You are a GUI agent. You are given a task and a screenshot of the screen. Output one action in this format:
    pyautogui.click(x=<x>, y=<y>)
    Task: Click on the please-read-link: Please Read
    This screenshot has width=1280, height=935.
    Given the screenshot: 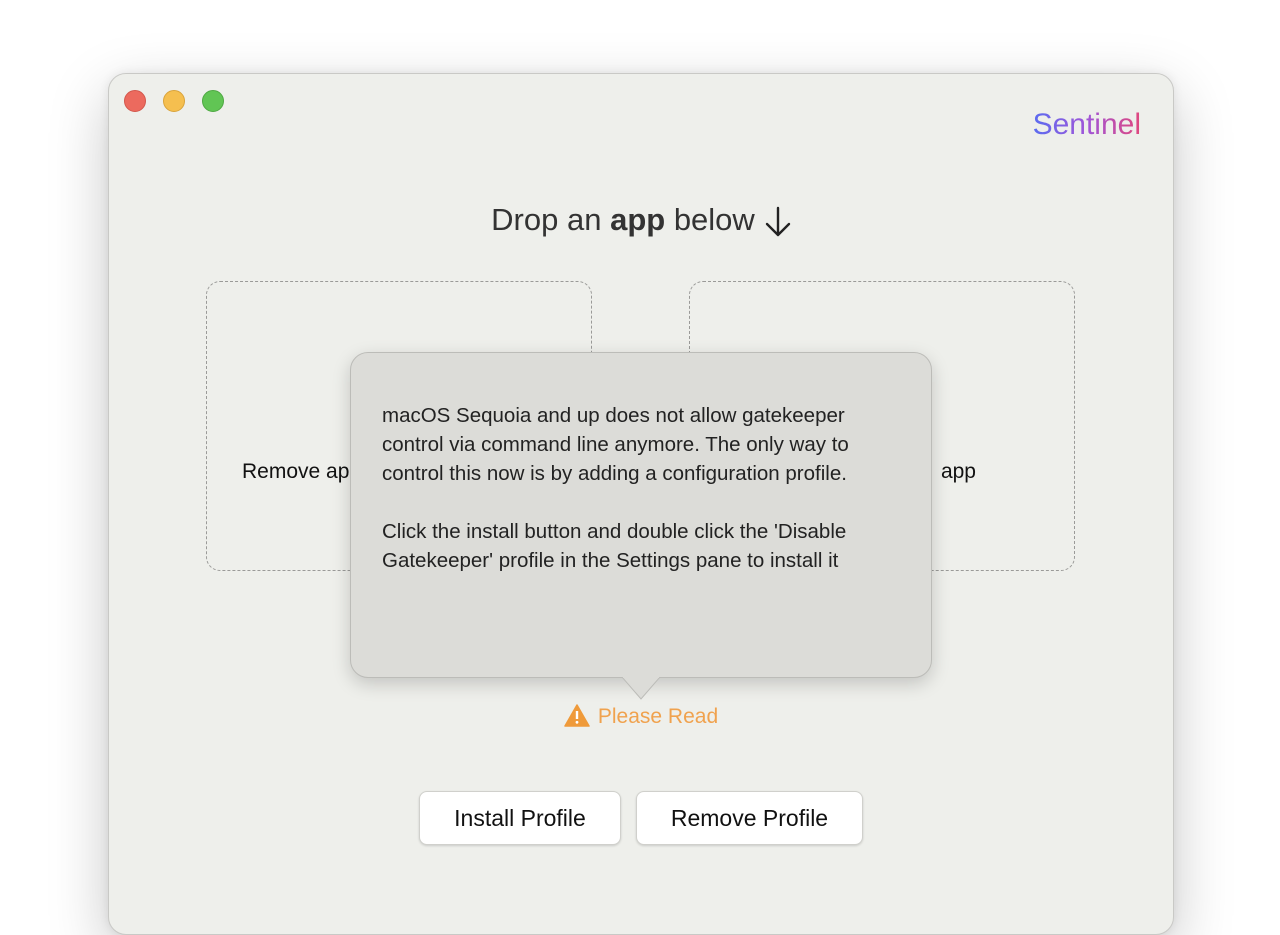 What is the action you would take?
    pyautogui.click(x=641, y=716)
    